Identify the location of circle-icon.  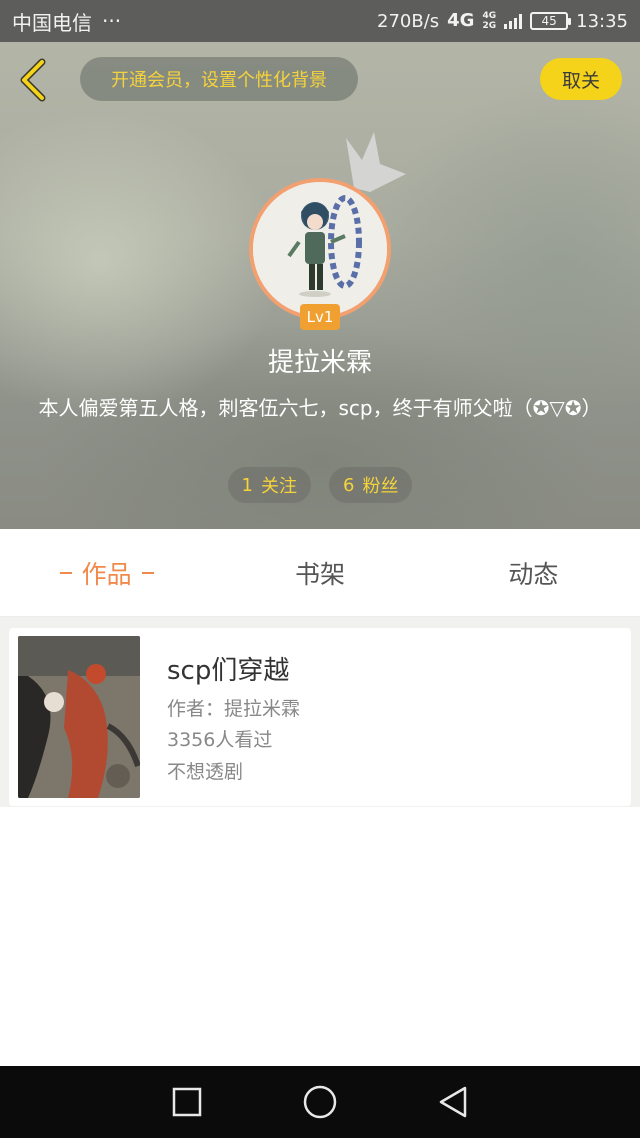
(320, 1102).